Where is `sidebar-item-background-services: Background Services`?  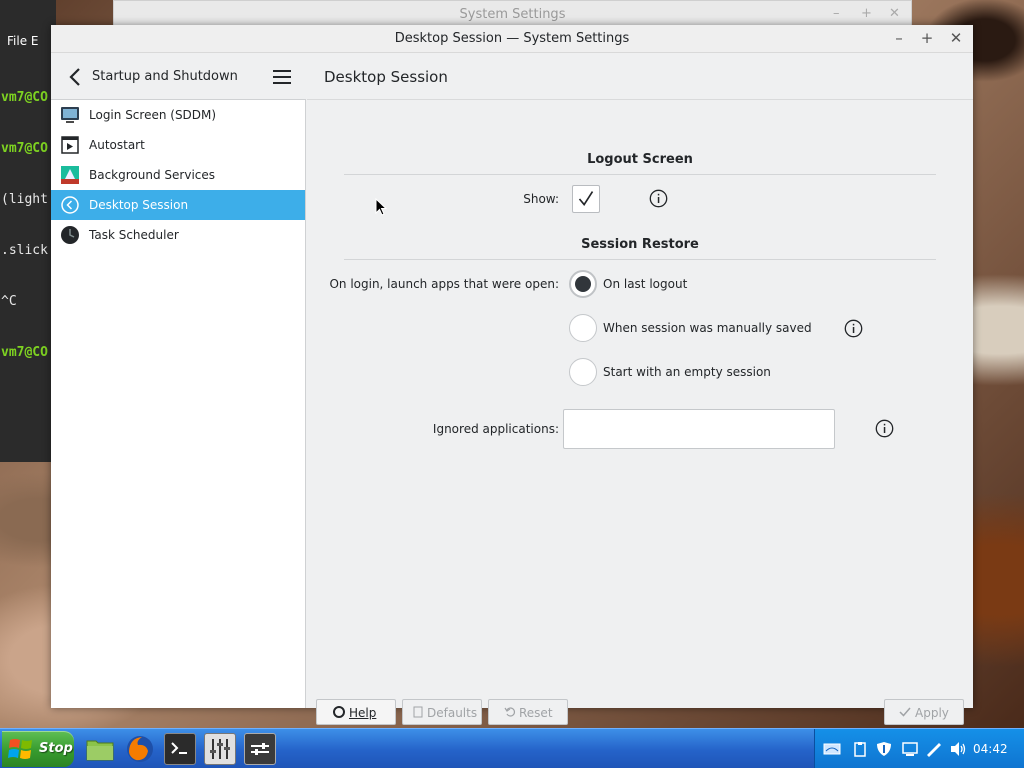 sidebar-item-background-services: Background Services is located at coordinates (178, 175).